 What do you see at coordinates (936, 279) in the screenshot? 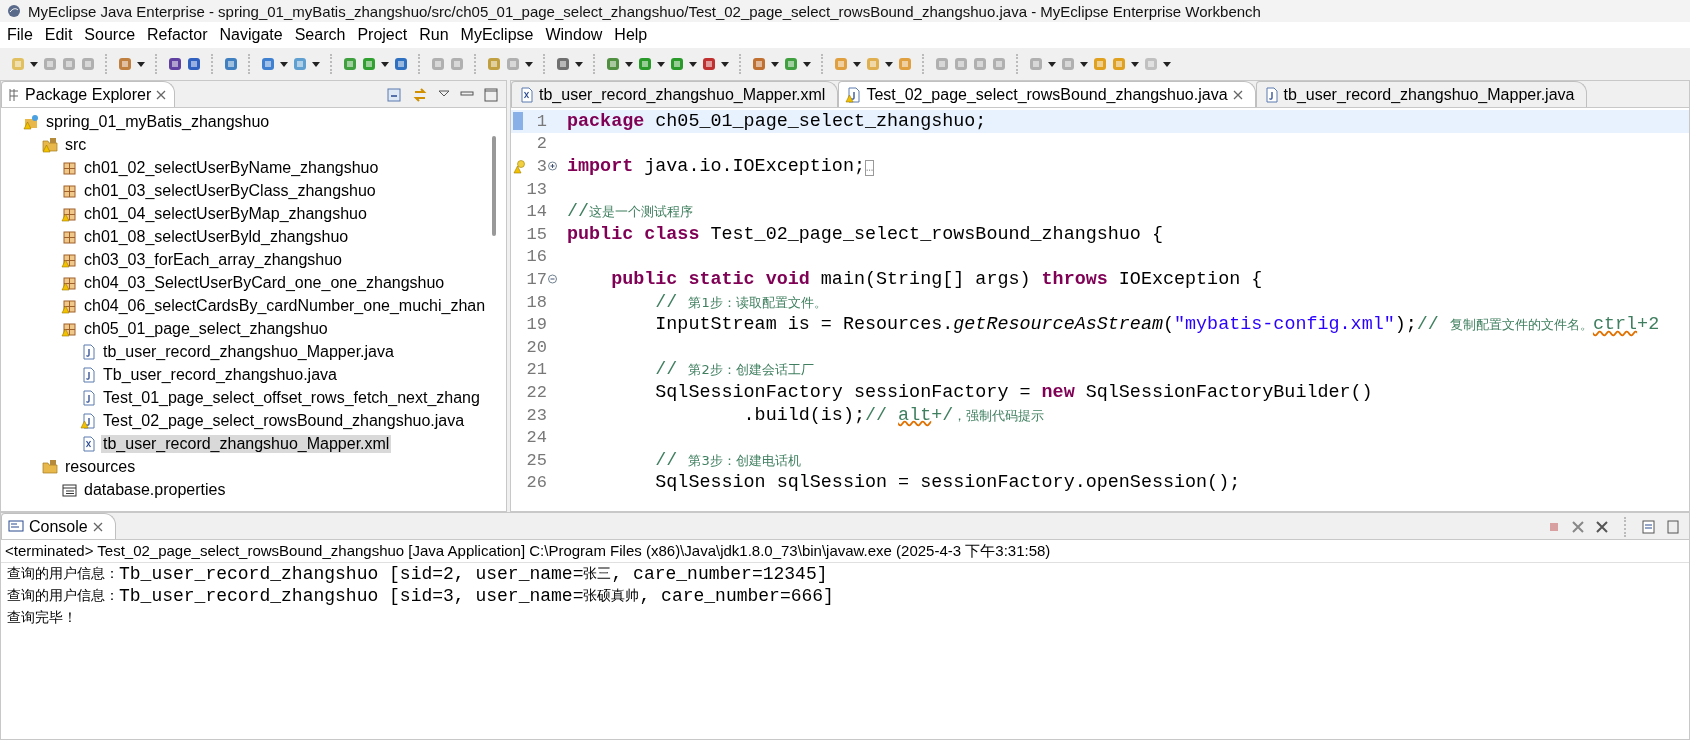
I see `code-line: public static void main(String[] args) throws IOException {` at bounding box center [936, 279].